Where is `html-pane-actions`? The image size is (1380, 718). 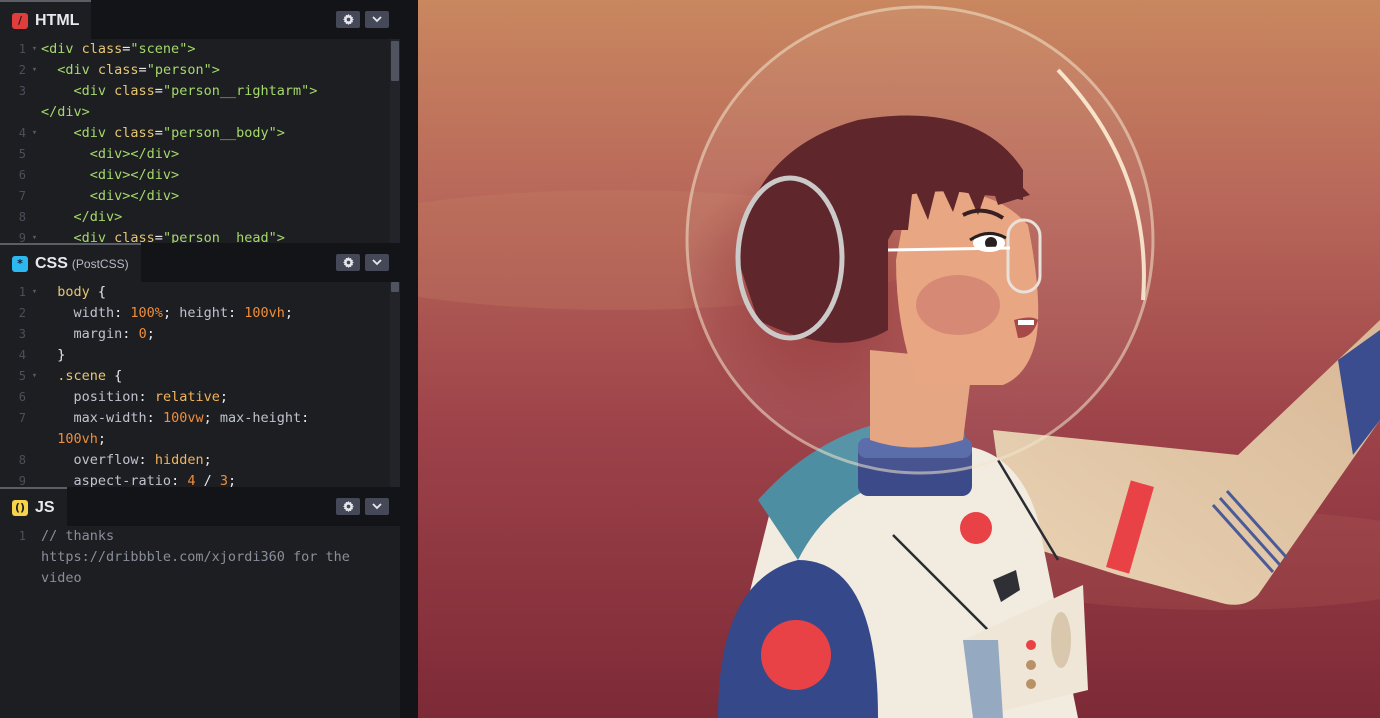 html-pane-actions is located at coordinates (362, 19).